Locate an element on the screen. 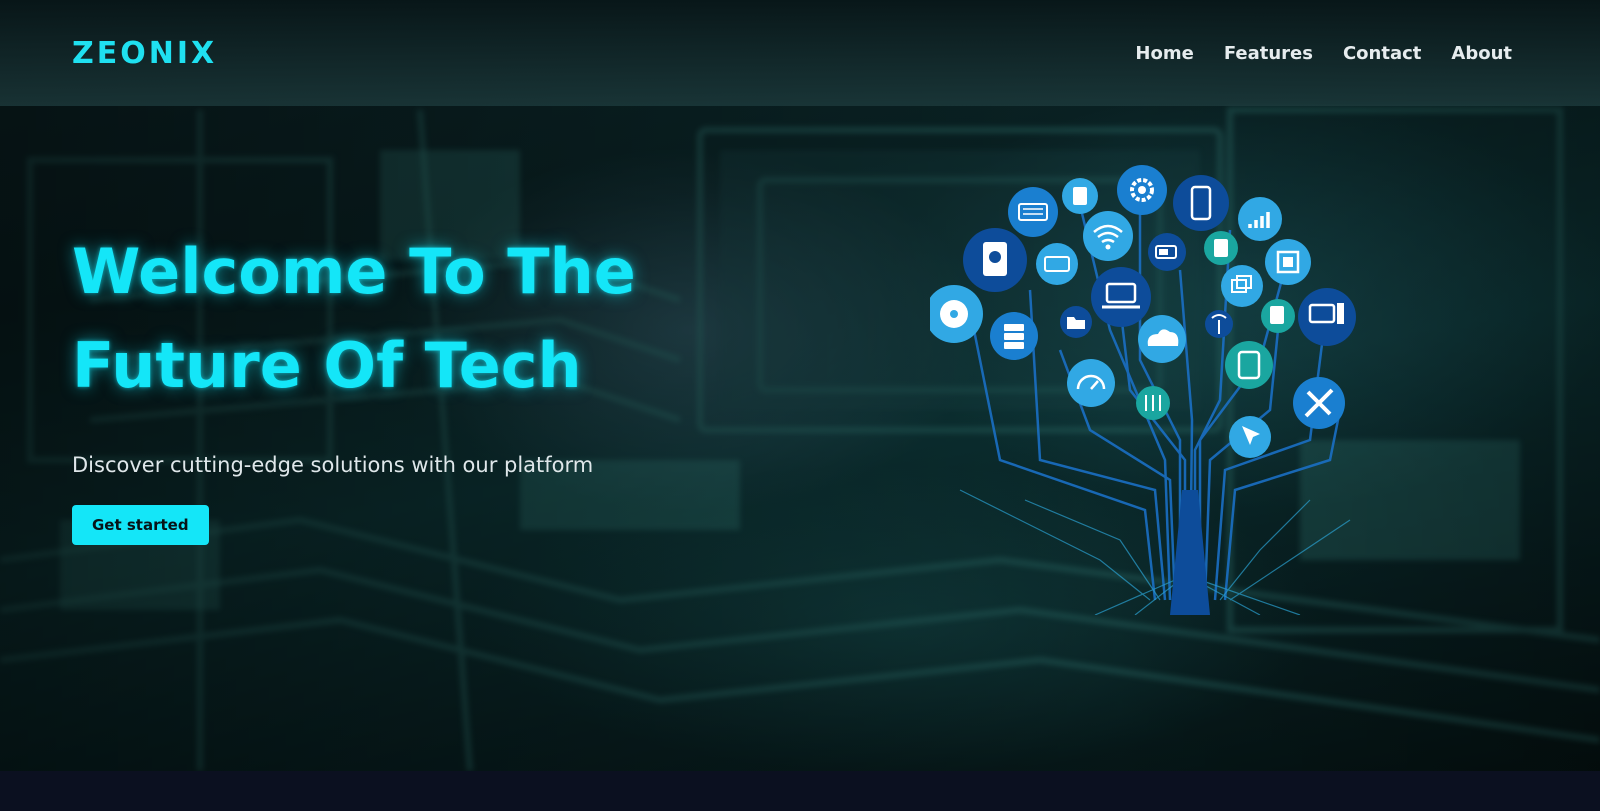  usb-drive-icon is located at coordinates (1080, 196).